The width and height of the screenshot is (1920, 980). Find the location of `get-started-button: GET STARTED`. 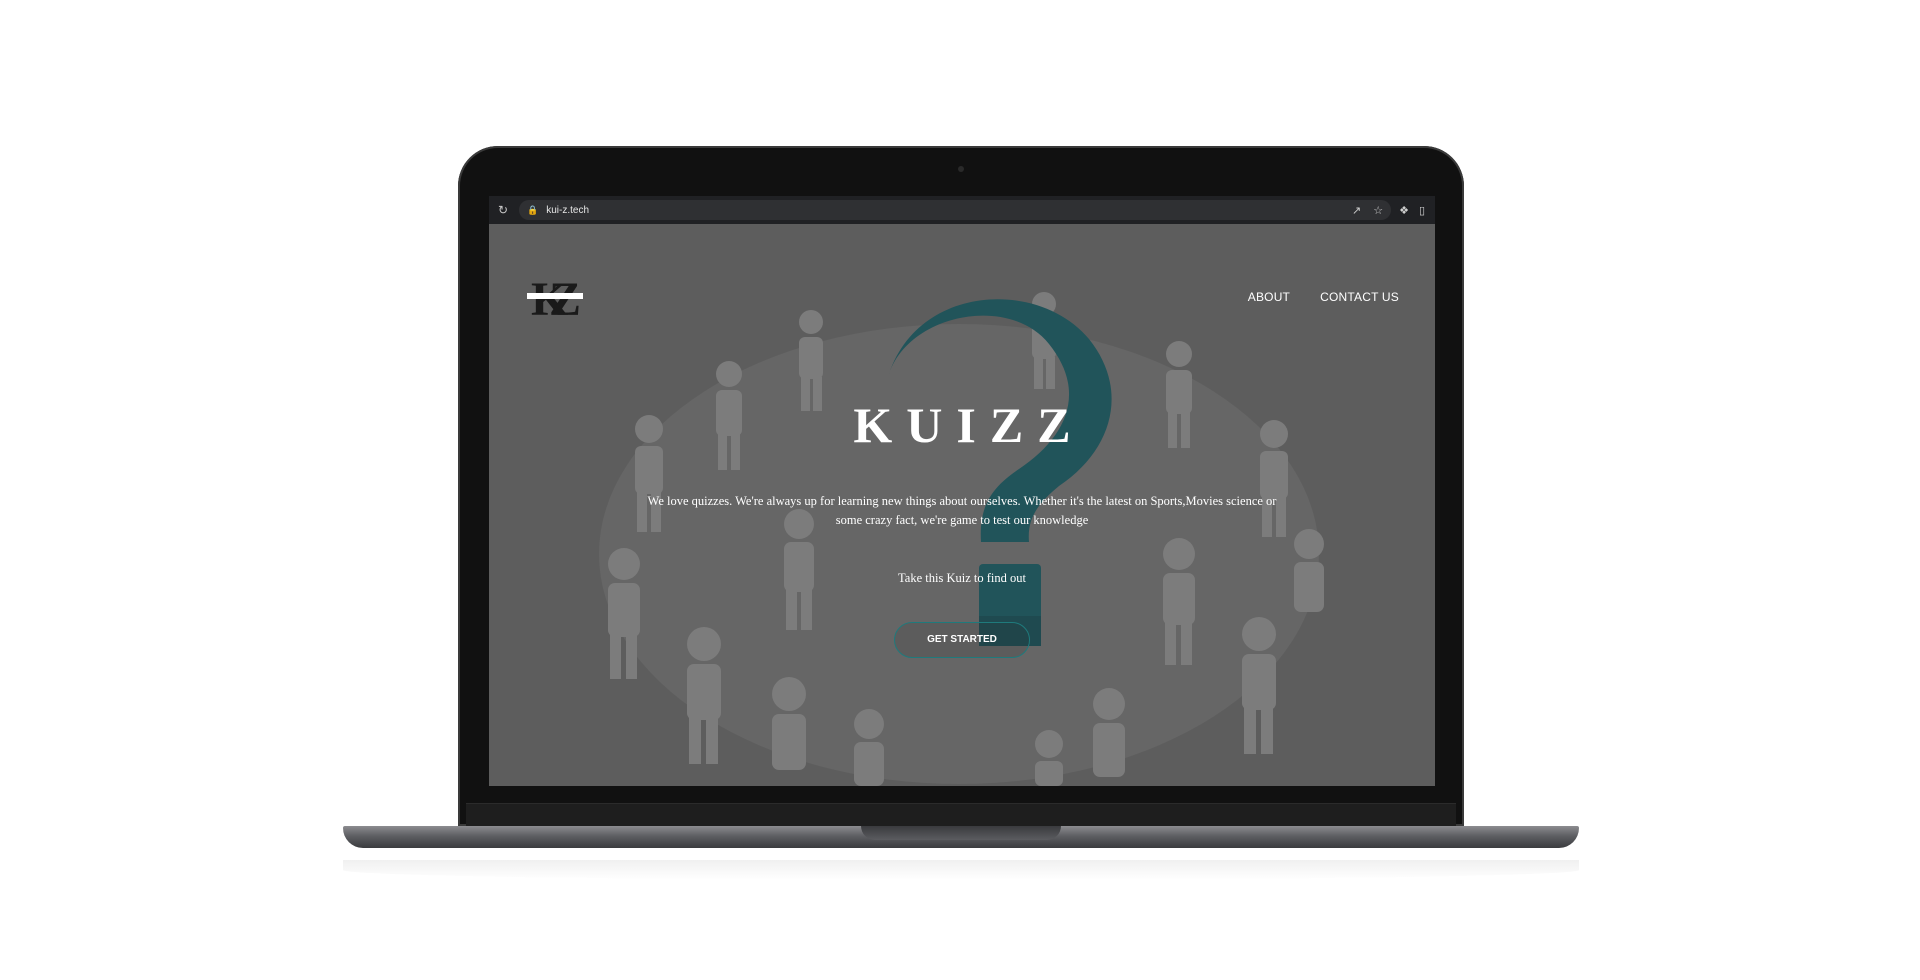

get-started-button: GET STARTED is located at coordinates (962, 640).